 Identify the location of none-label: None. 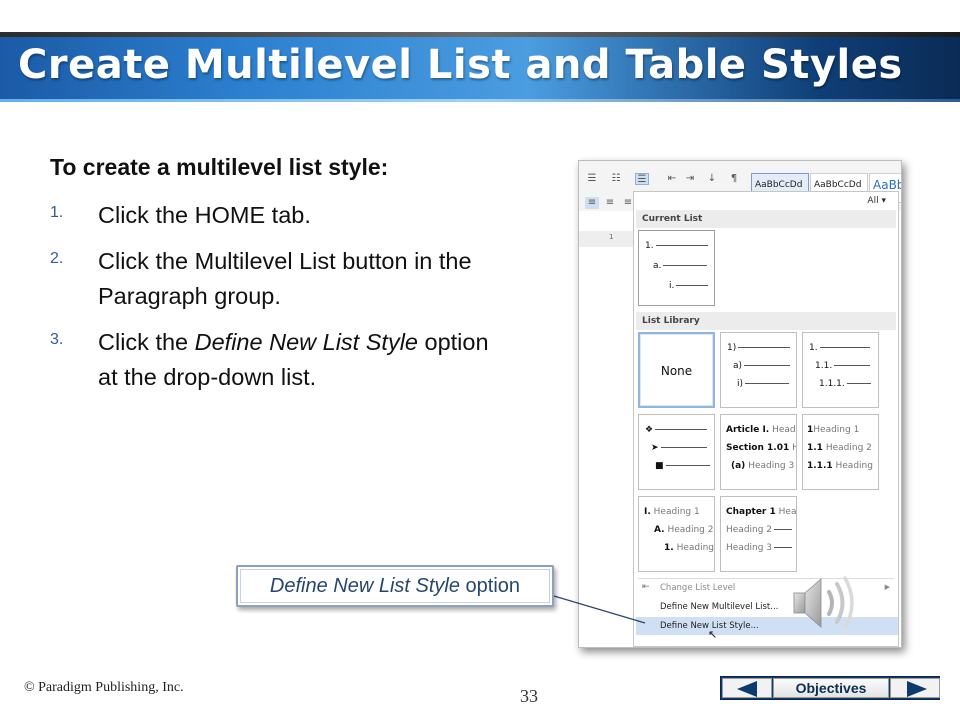
(676, 371).